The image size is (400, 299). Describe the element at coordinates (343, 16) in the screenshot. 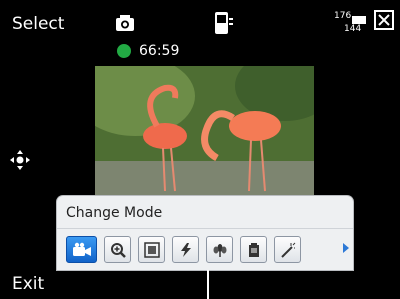

I see `resolution-top-text: 176` at that location.